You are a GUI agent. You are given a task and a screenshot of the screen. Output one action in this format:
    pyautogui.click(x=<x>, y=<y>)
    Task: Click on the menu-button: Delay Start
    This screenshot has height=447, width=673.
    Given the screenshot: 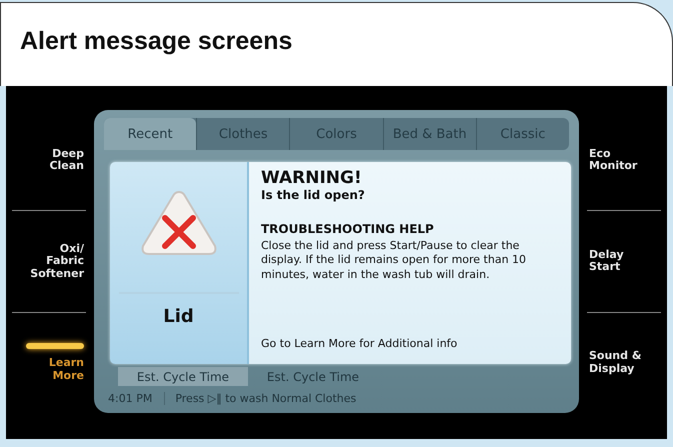 What is the action you would take?
    pyautogui.click(x=620, y=261)
    